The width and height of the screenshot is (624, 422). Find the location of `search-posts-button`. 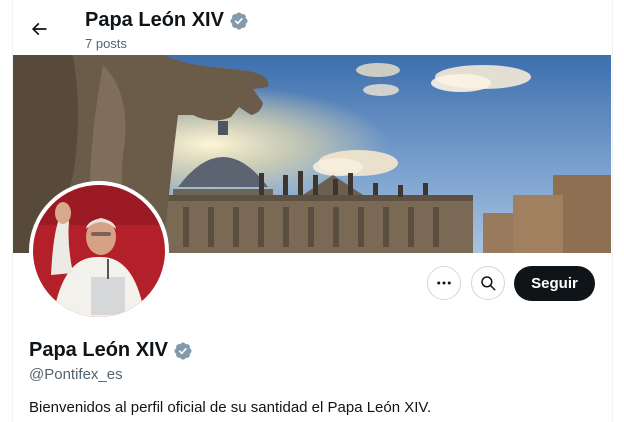

search-posts-button is located at coordinates (488, 283).